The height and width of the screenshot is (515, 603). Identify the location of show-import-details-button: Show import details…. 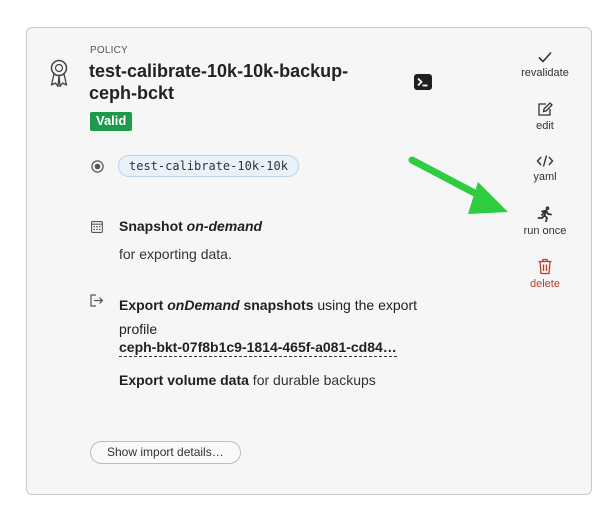
(165, 452).